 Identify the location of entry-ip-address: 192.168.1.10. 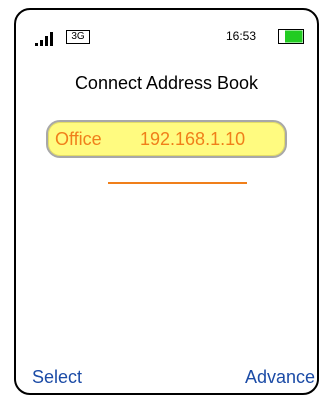
(193, 139).